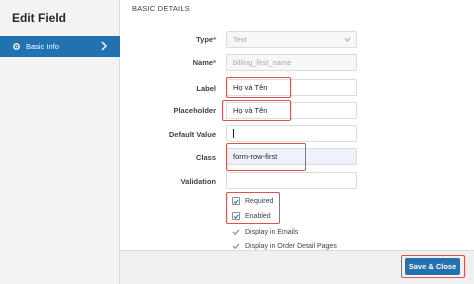  What do you see at coordinates (42, 46) in the screenshot?
I see `sidebar-item-label: Basic Info` at bounding box center [42, 46].